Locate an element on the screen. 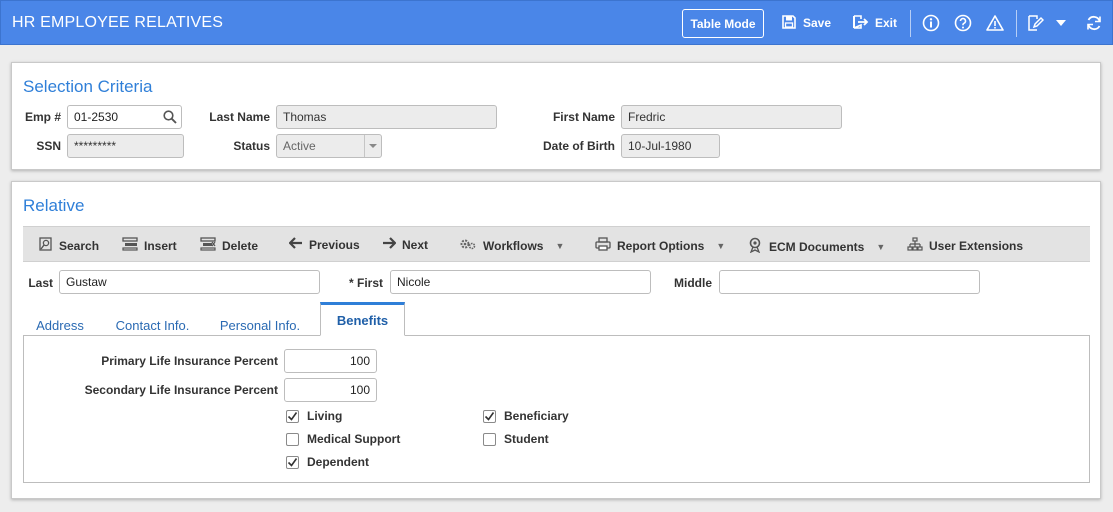  dependent-checkbox-row: Dependent is located at coordinates (327, 462).